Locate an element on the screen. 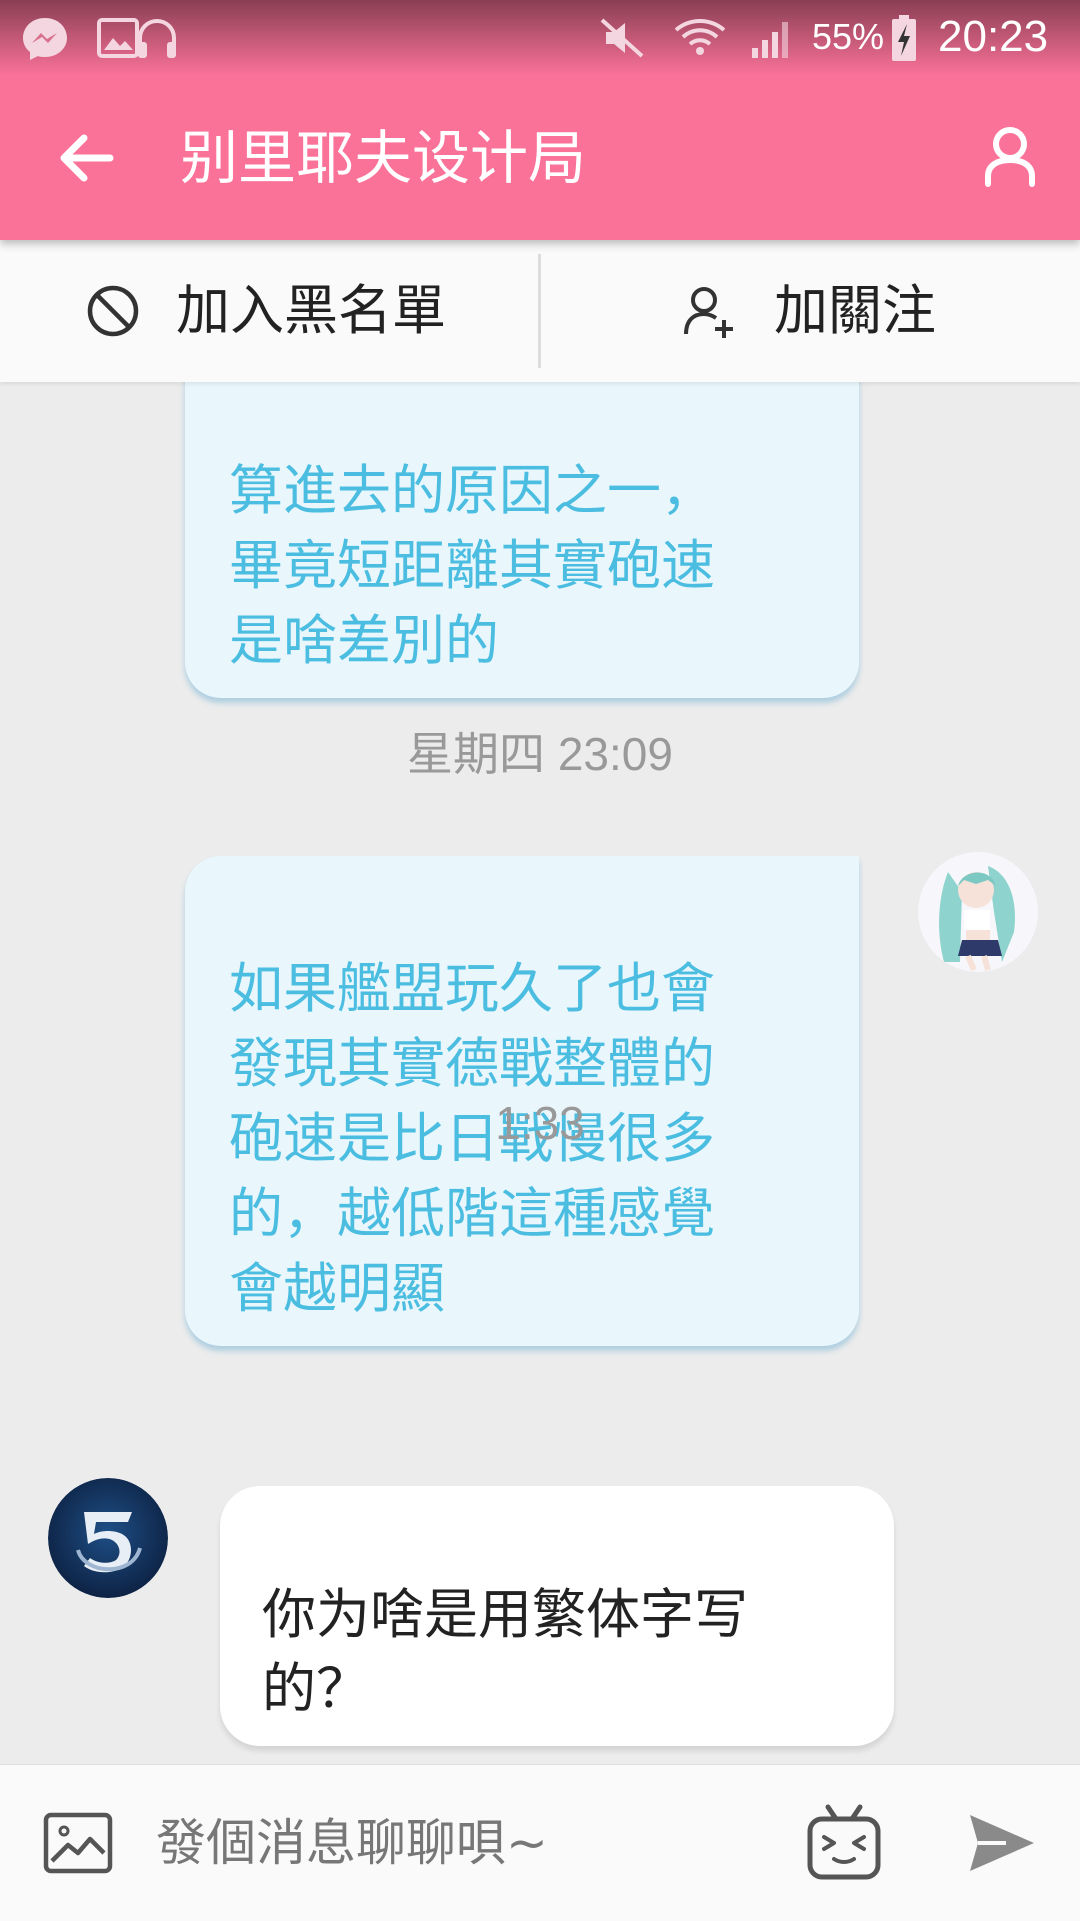 Image resolution: width=1080 pixels, height=1921 pixels. clock: 20:23 is located at coordinates (993, 36).